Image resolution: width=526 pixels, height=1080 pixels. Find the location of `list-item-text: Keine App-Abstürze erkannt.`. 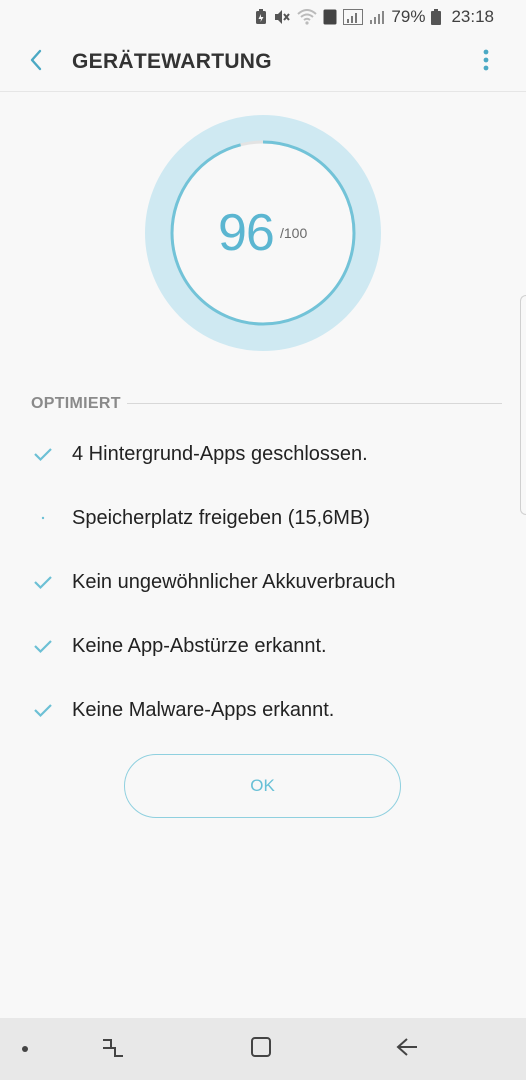

list-item-text: Keine App-Abstürze erkannt. is located at coordinates (199, 645).